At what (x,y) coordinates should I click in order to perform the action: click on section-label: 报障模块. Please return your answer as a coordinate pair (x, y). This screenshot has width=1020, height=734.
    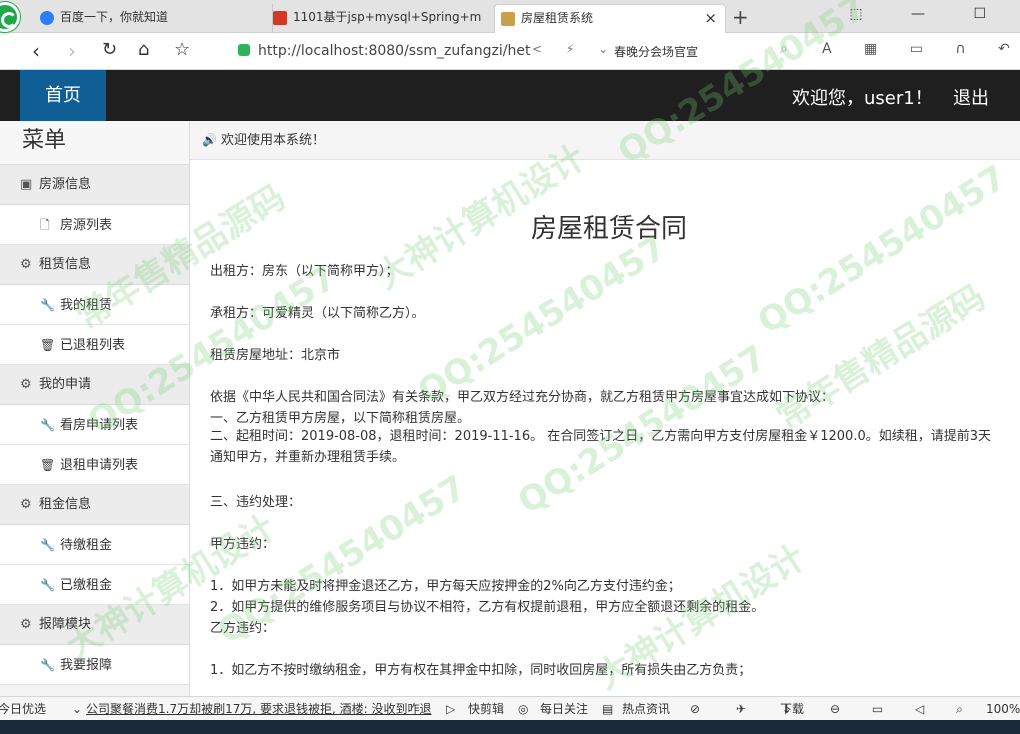
    Looking at the image, I should click on (65, 624).